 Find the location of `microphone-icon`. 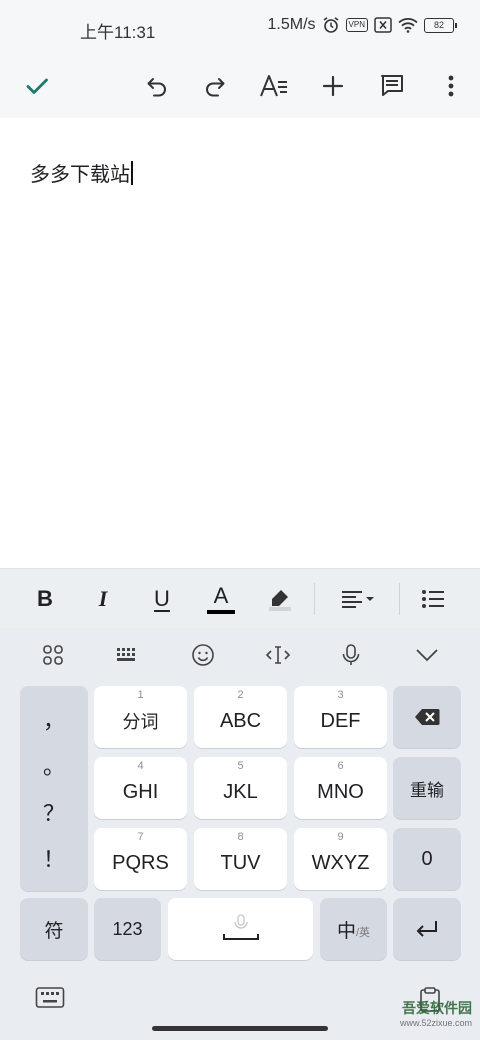

microphone-icon is located at coordinates (351, 655).